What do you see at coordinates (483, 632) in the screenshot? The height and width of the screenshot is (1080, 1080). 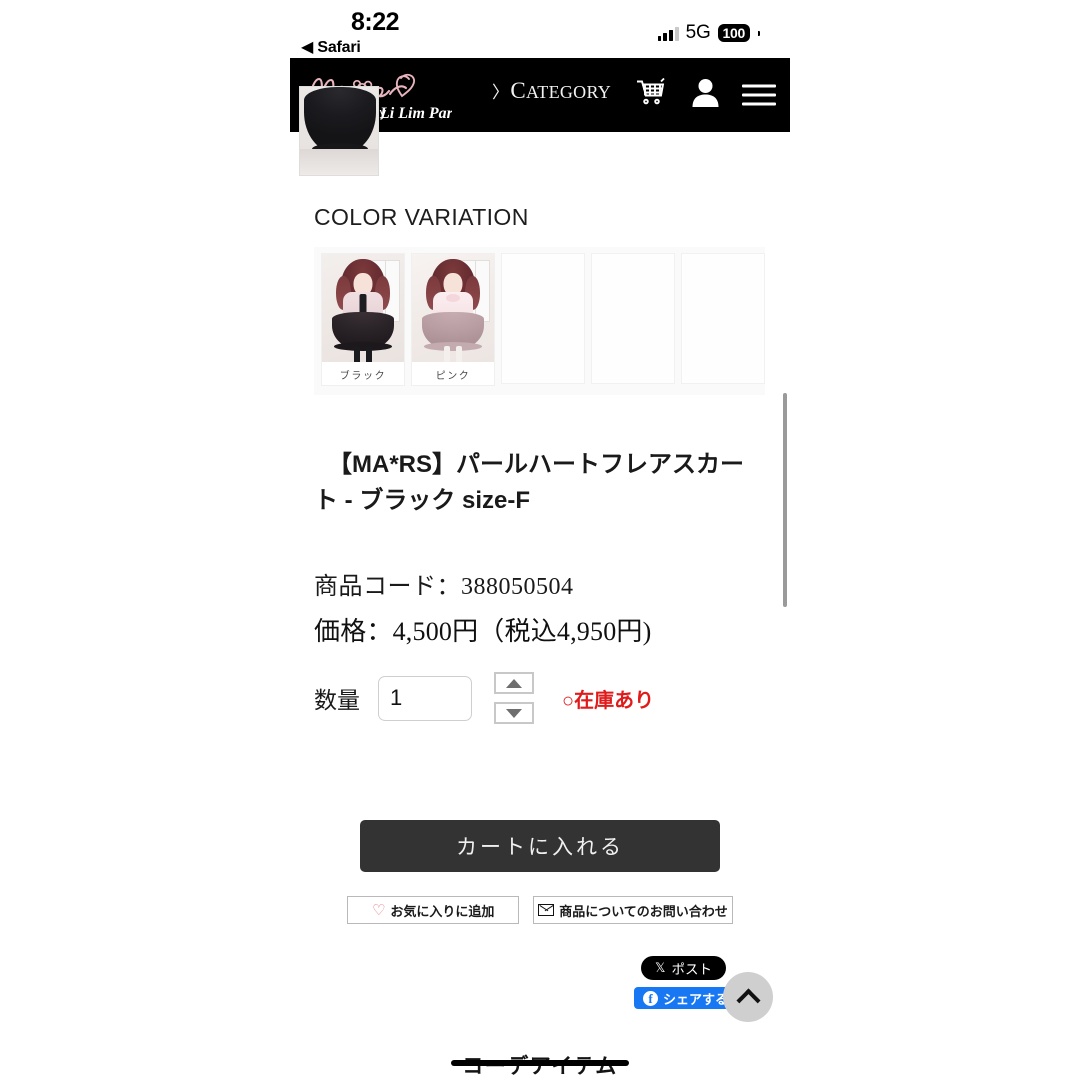 I see `product-price: 価格：4,500円（税込4,950円)` at bounding box center [483, 632].